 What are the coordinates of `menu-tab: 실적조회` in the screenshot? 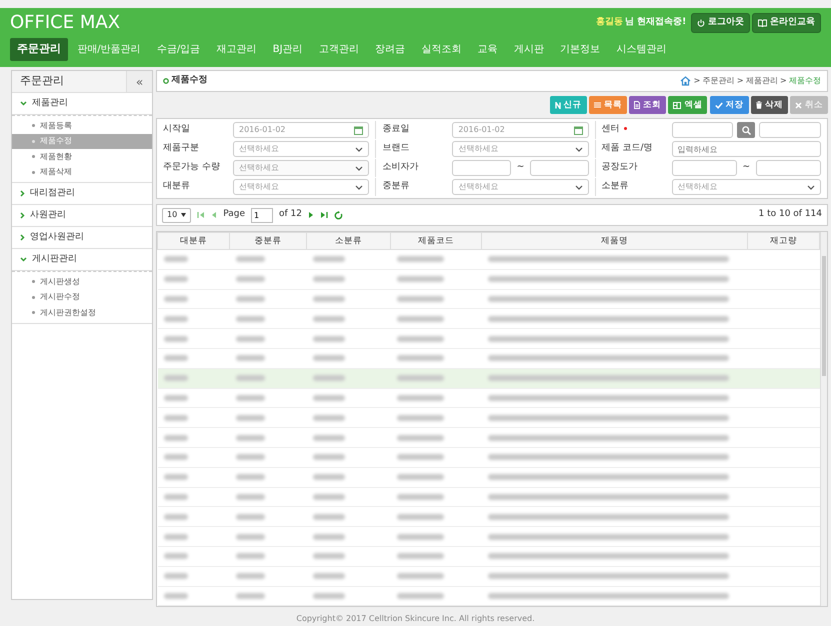 It's located at (441, 49).